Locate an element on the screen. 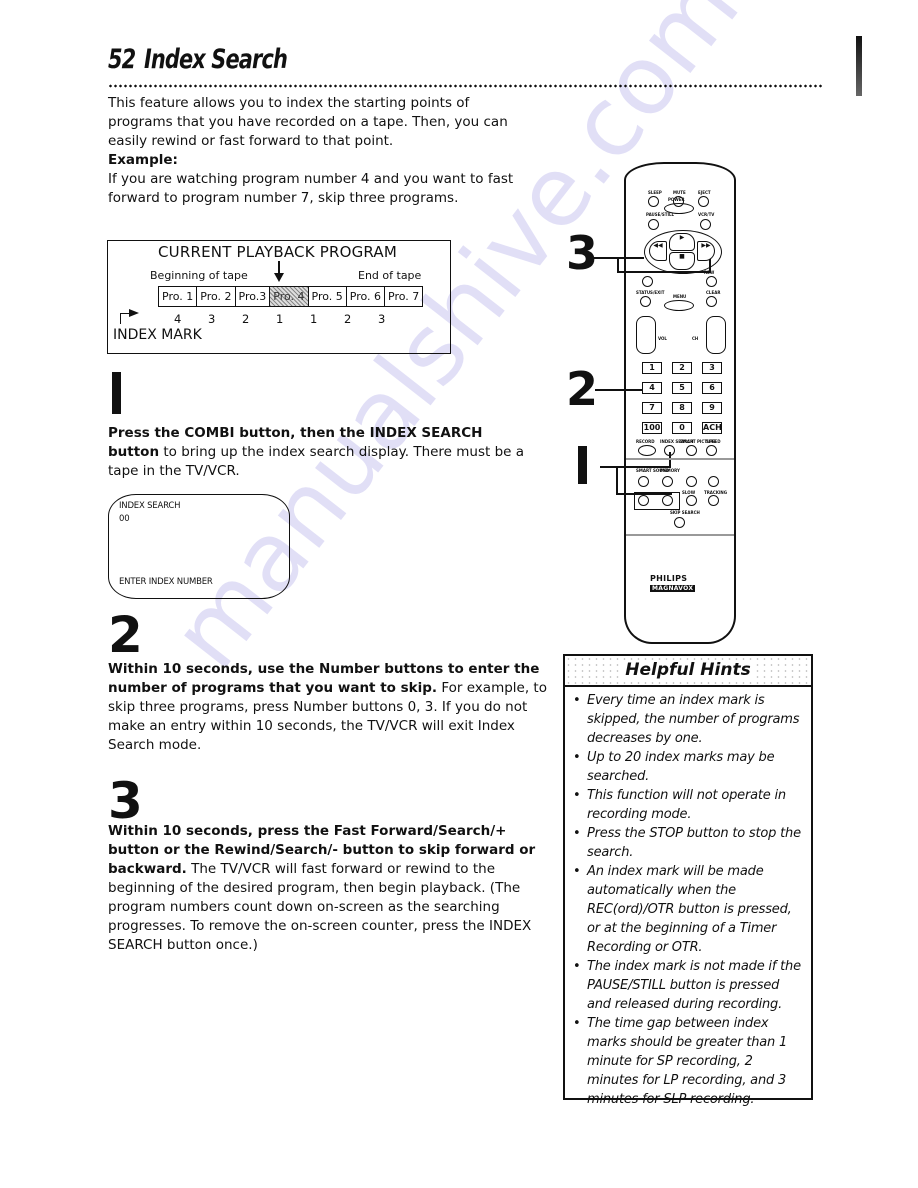 This screenshot has width=918, height=1188. mute-label: MUTE is located at coordinates (679, 192).